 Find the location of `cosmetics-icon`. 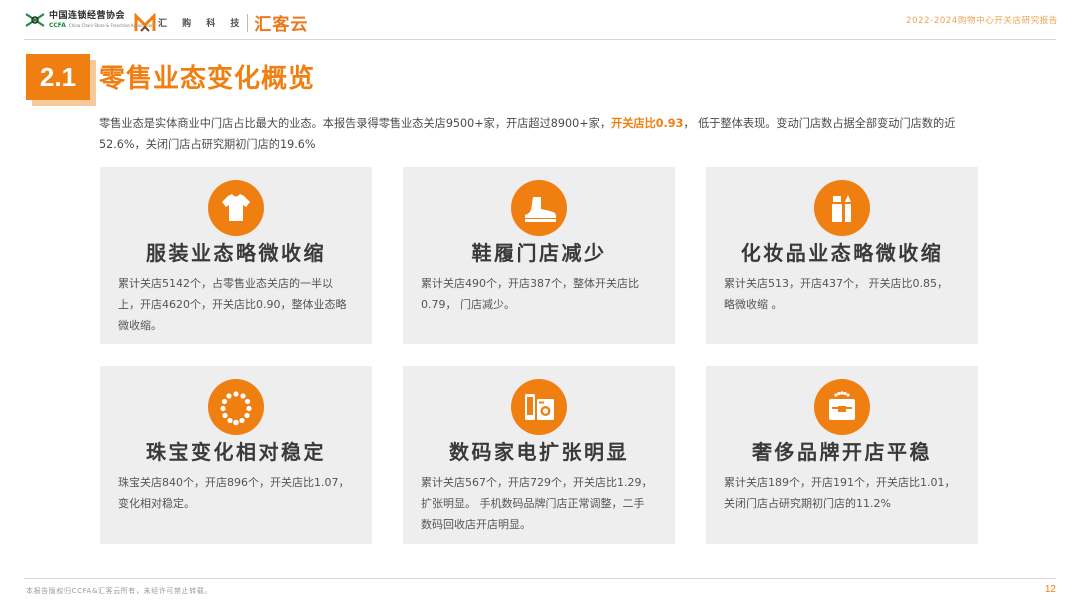

cosmetics-icon is located at coordinates (842, 208).